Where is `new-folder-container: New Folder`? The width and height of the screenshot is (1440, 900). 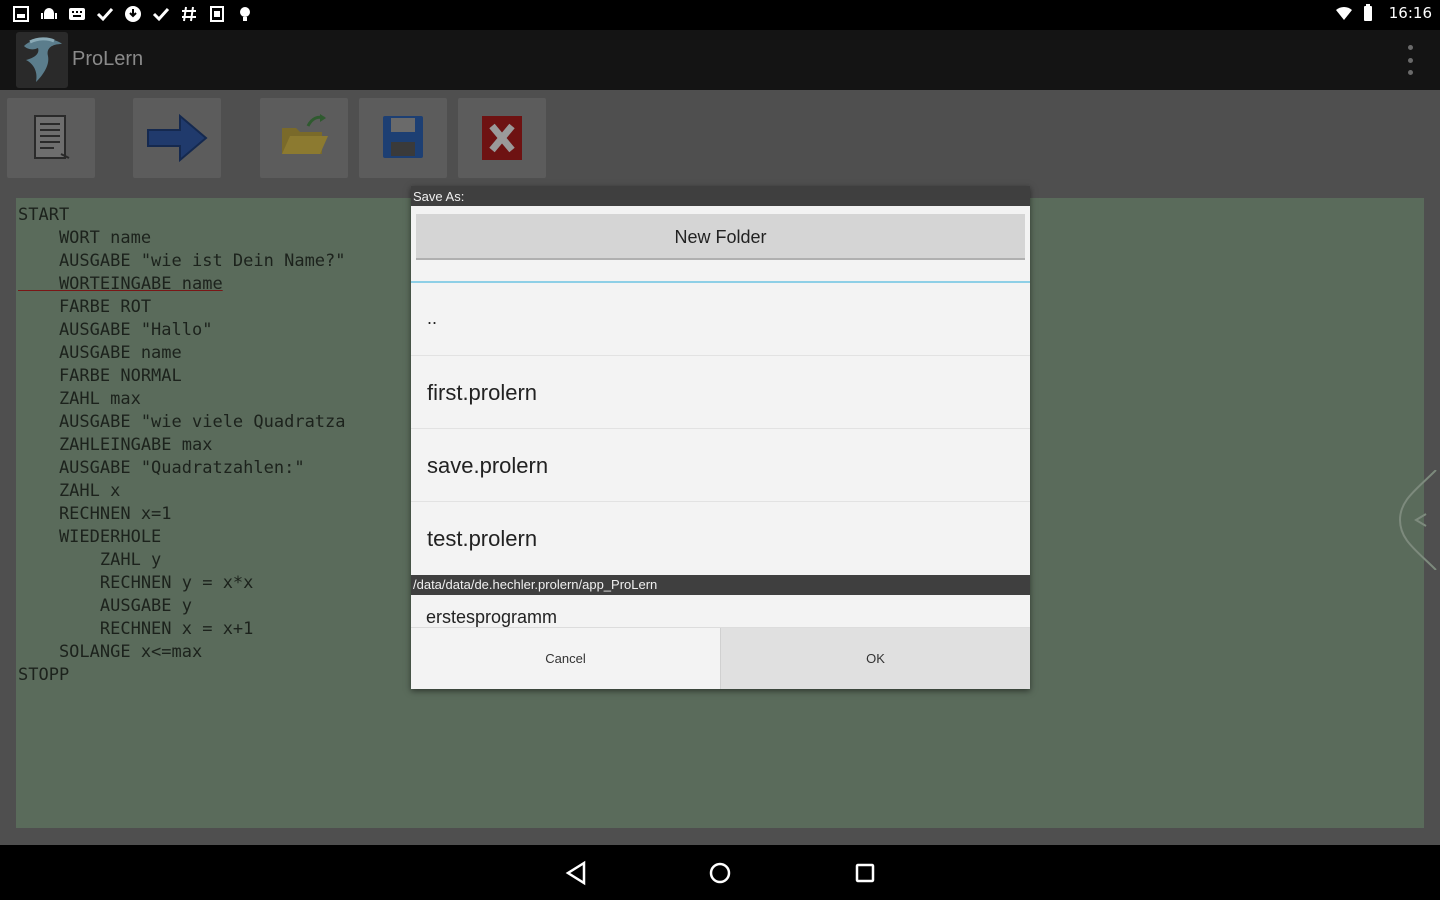
new-folder-container: New Folder is located at coordinates (720, 244).